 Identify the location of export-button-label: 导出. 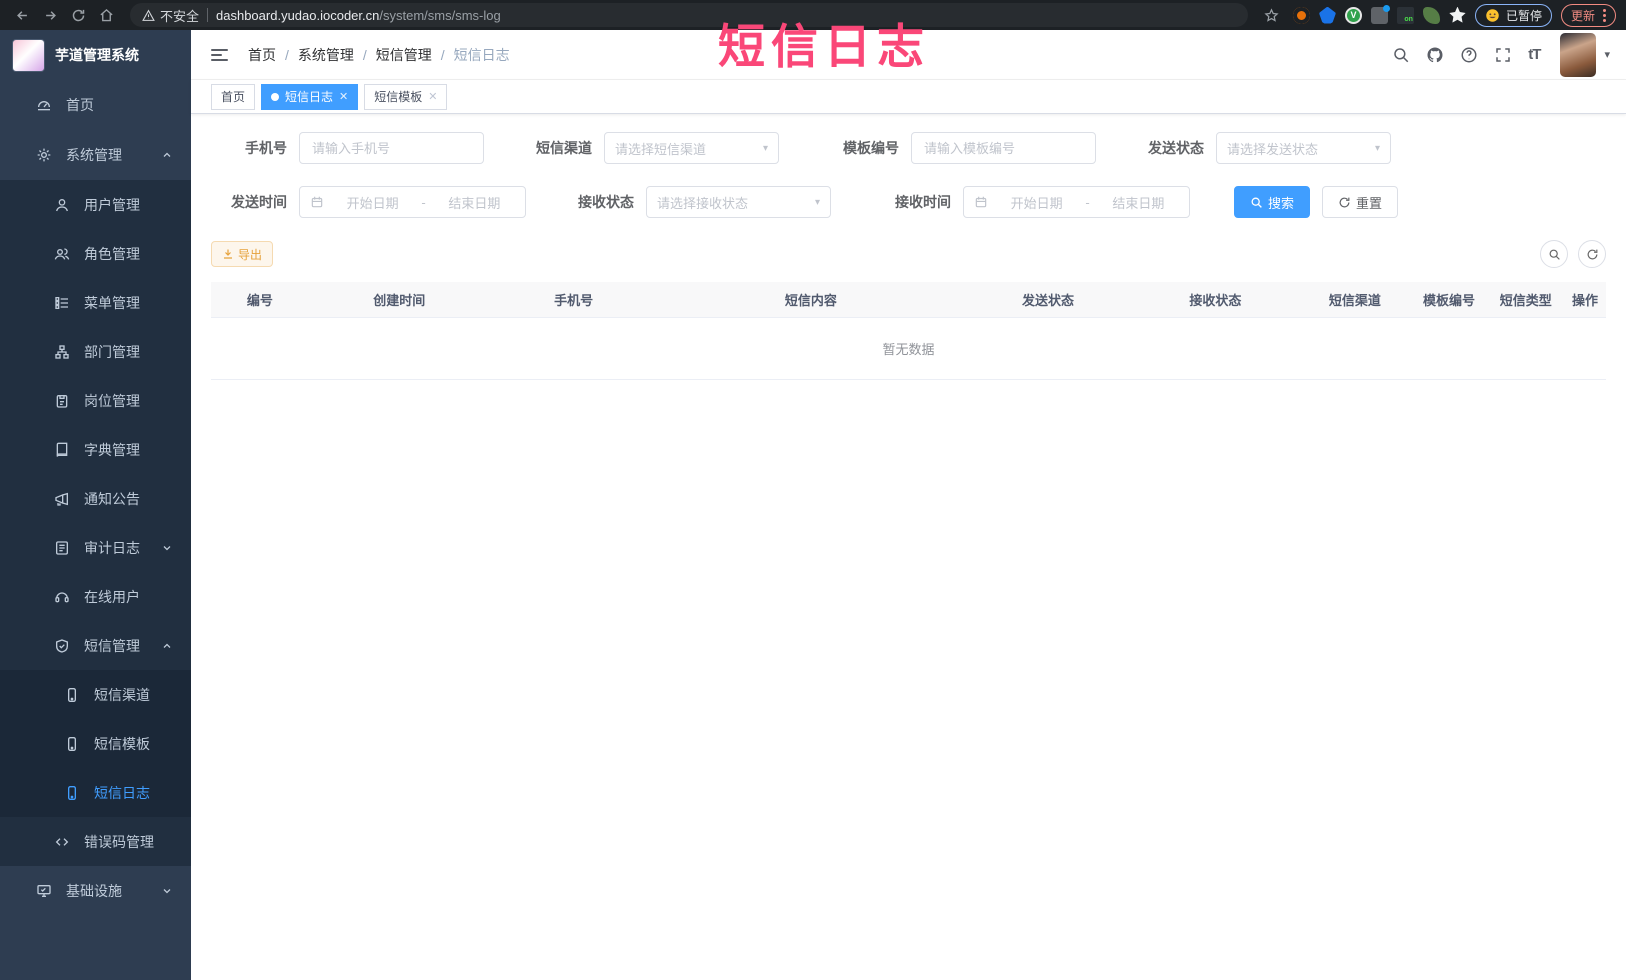
(250, 254).